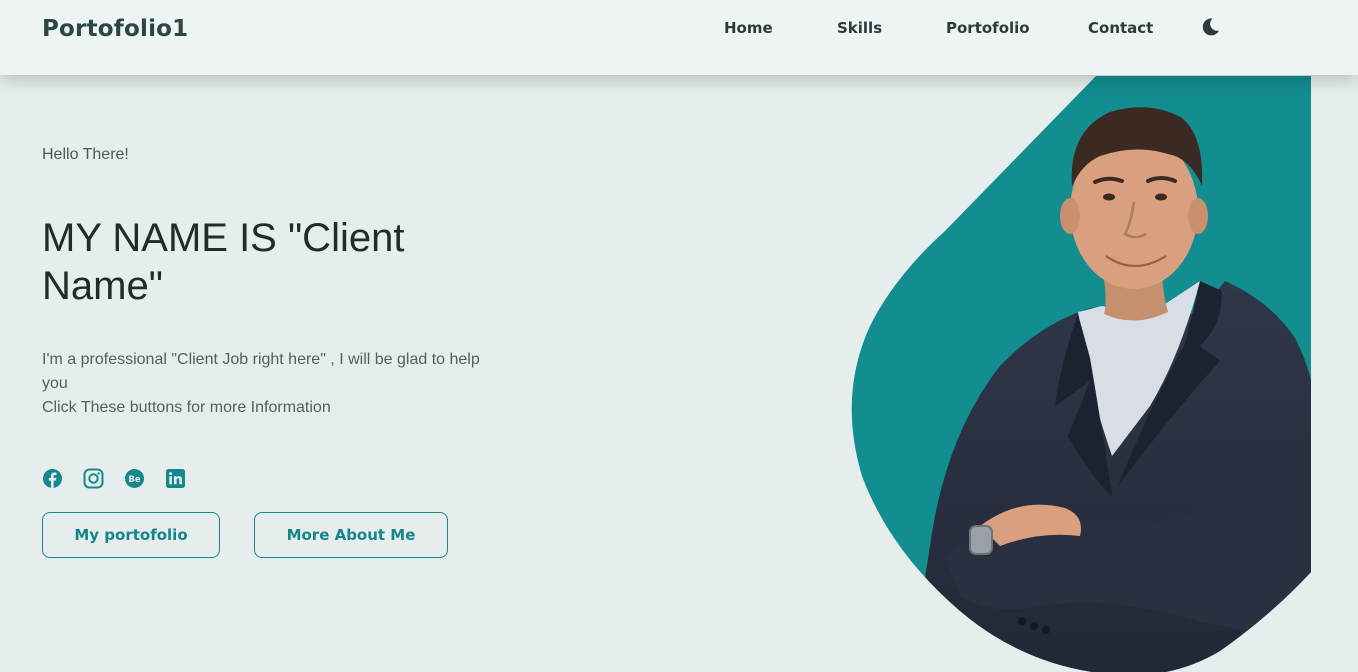 The width and height of the screenshot is (1358, 672). Describe the element at coordinates (175, 478) in the screenshot. I see `linkedin-icon` at that location.